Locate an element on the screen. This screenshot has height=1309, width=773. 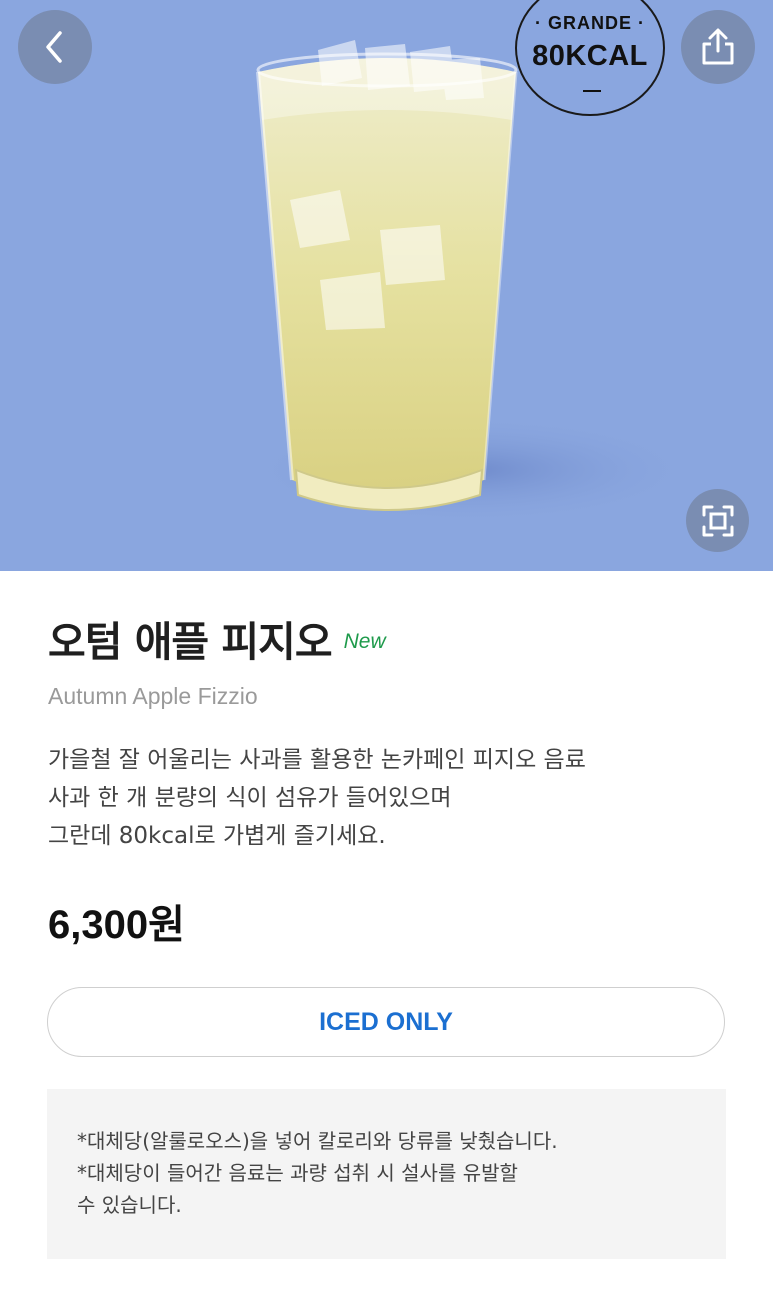
calorie-size-label: · GRANDE · is located at coordinates (590, 23).